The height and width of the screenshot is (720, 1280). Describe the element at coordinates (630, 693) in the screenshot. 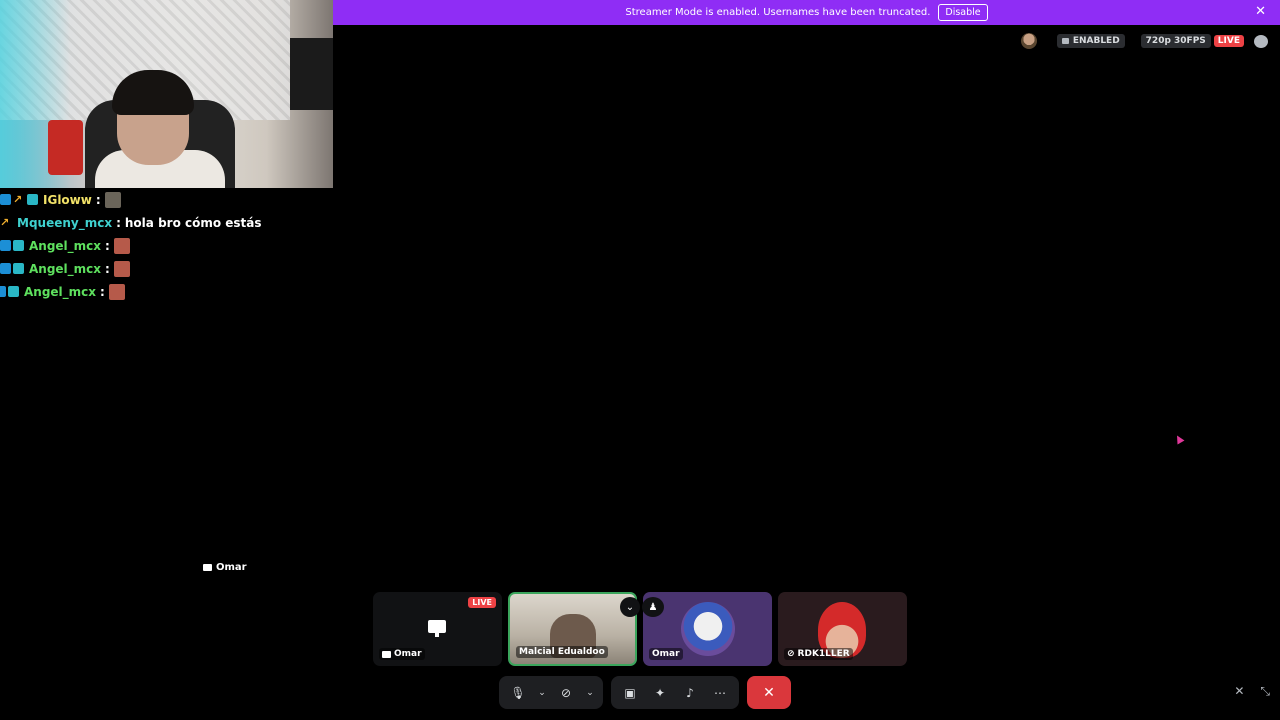

I see `share-screen-icon: ▣` at that location.